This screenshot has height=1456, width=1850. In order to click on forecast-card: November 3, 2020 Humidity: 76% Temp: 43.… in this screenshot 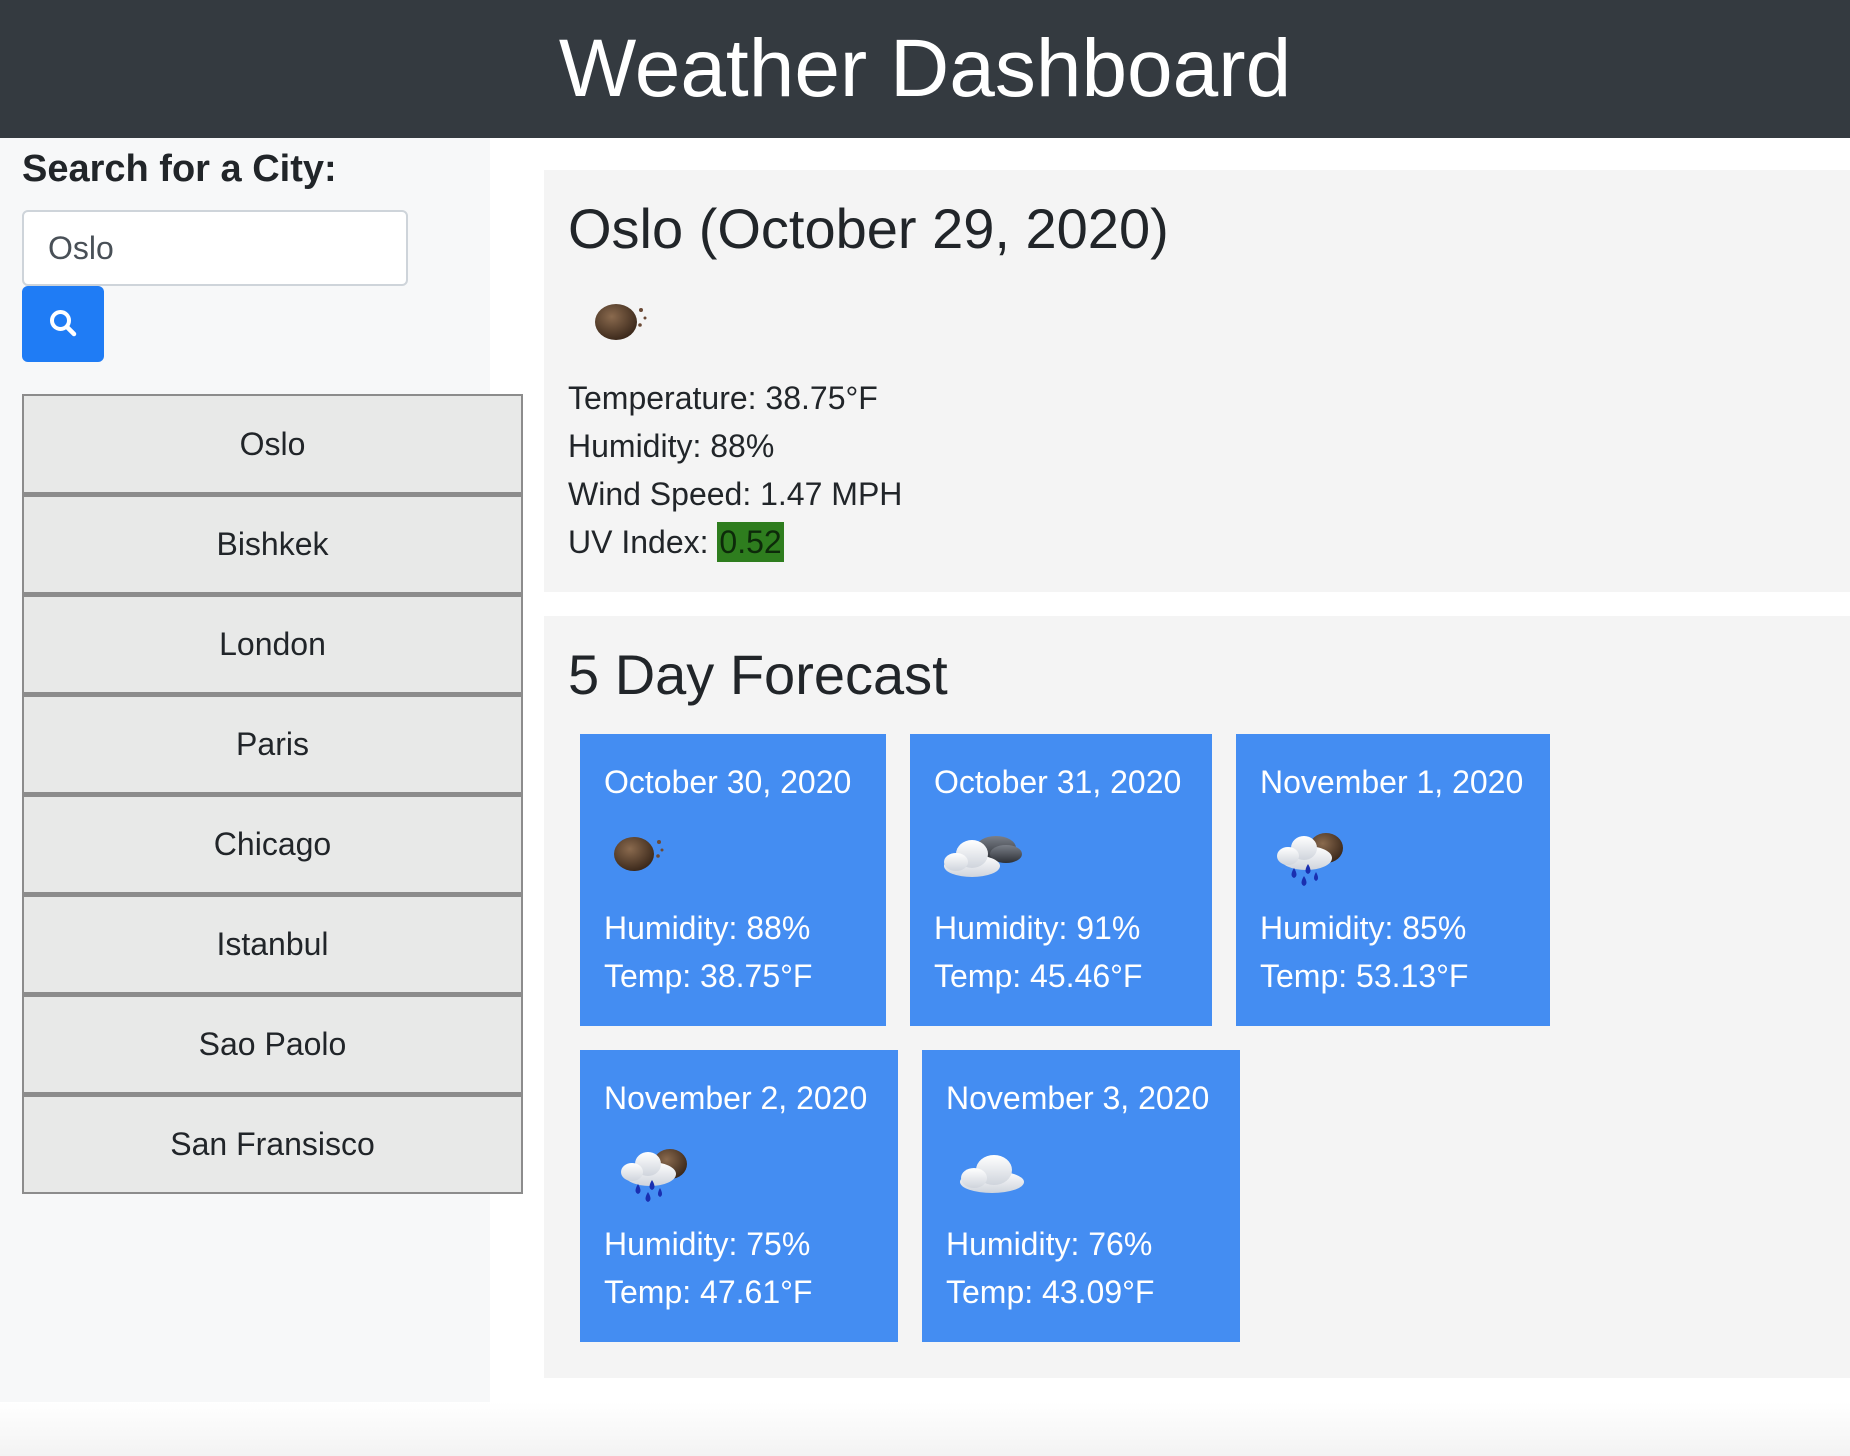, I will do `click(1081, 1196)`.